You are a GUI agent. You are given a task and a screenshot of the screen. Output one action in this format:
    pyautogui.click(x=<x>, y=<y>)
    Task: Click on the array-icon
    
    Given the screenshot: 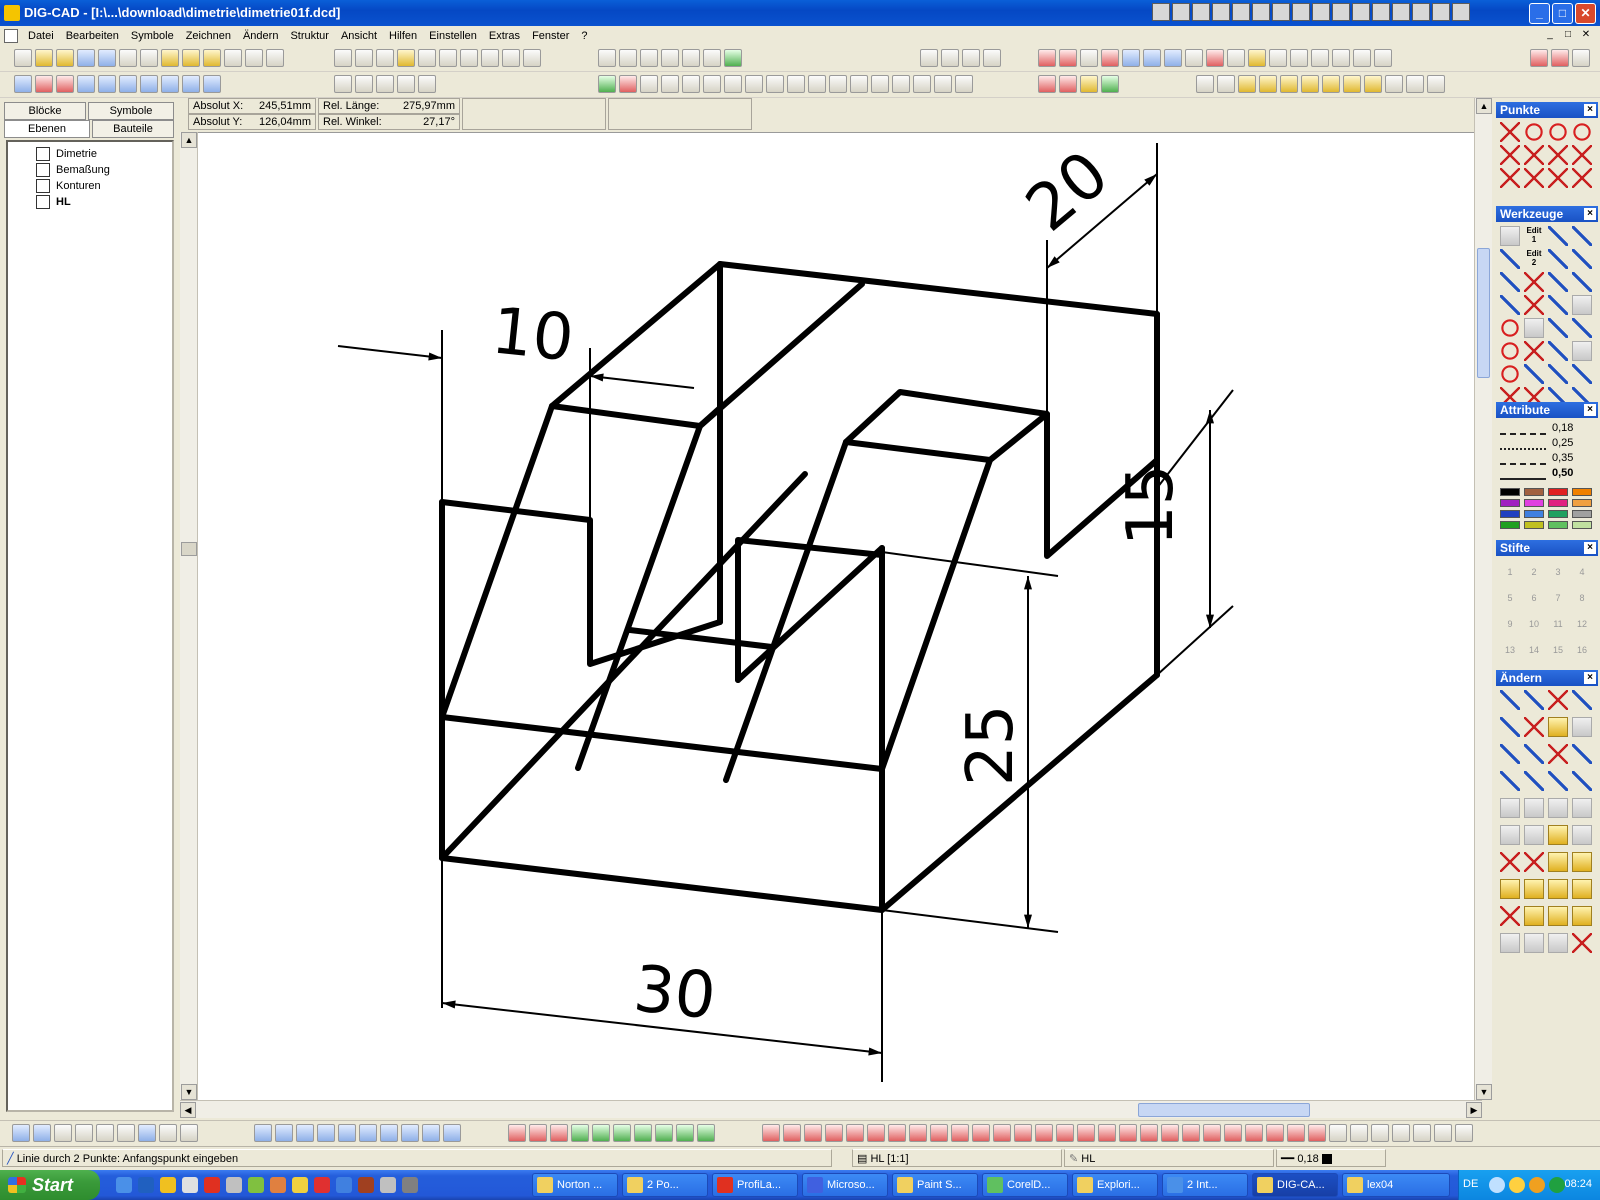 What is the action you would take?
    pyautogui.click(x=1534, y=835)
    